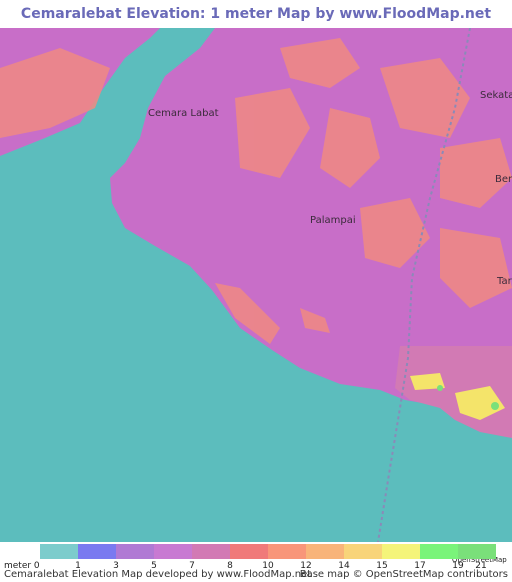  Describe the element at coordinates (183, 113) in the screenshot. I see `place-label: Cemara Labat` at that location.